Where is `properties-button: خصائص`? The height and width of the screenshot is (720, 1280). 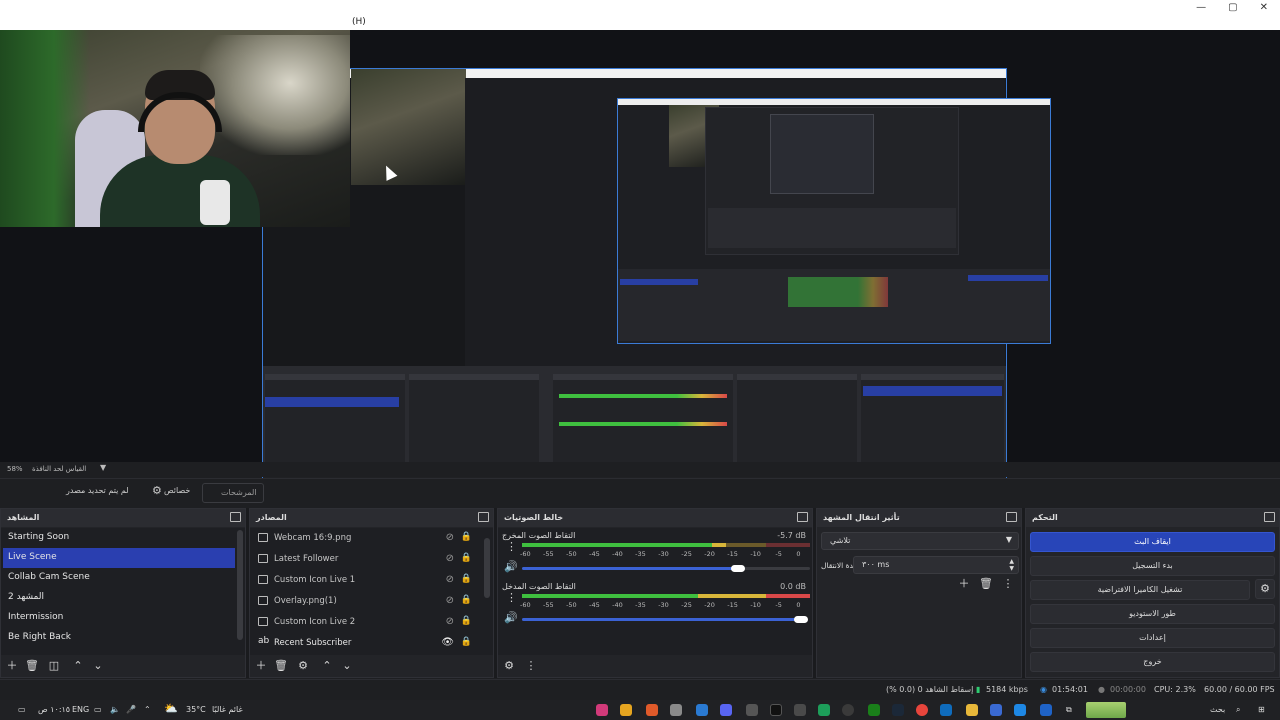
properties-button: خصائص is located at coordinates (177, 490).